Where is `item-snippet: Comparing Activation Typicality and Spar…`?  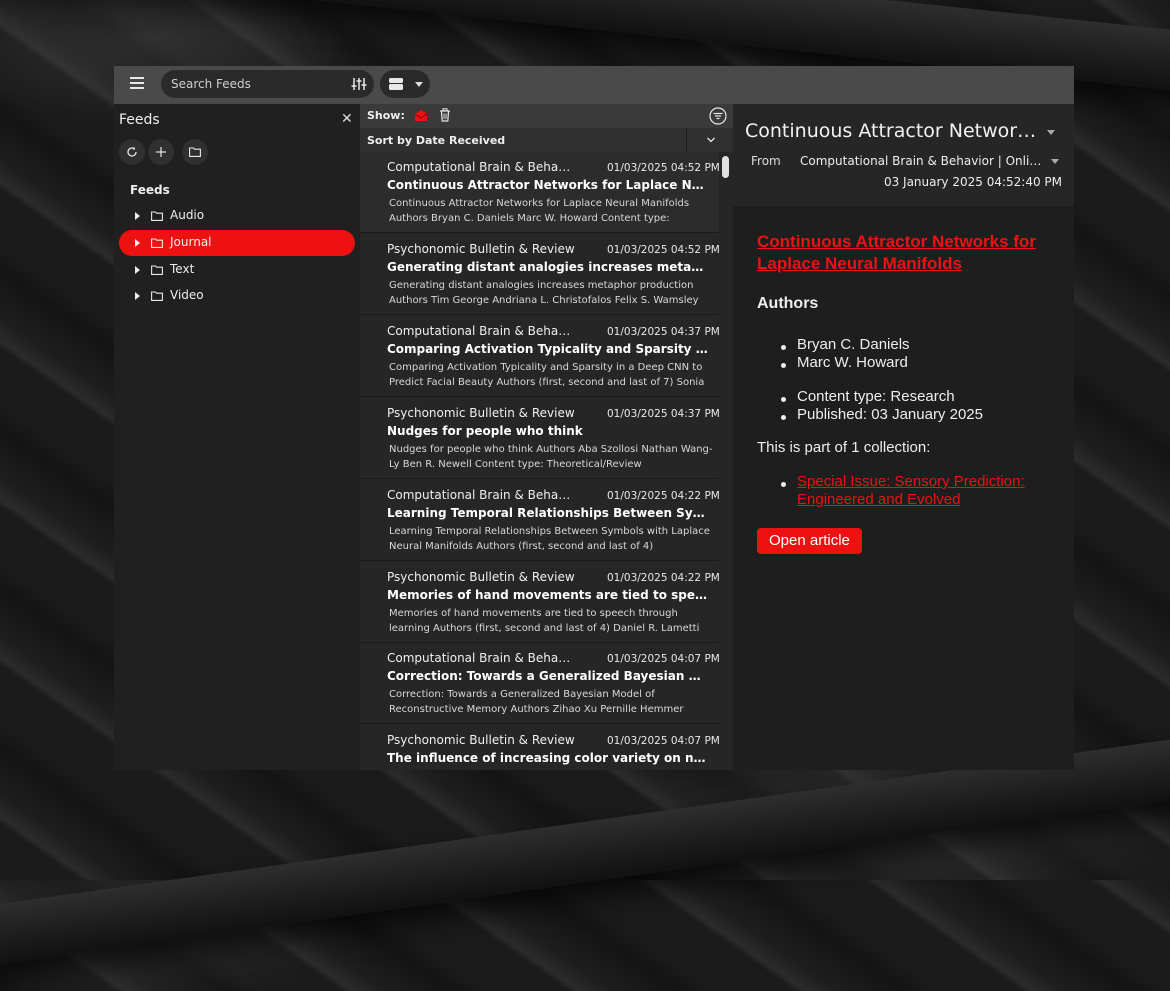 item-snippet: Comparing Activation Typicality and Spar… is located at coordinates (547, 375).